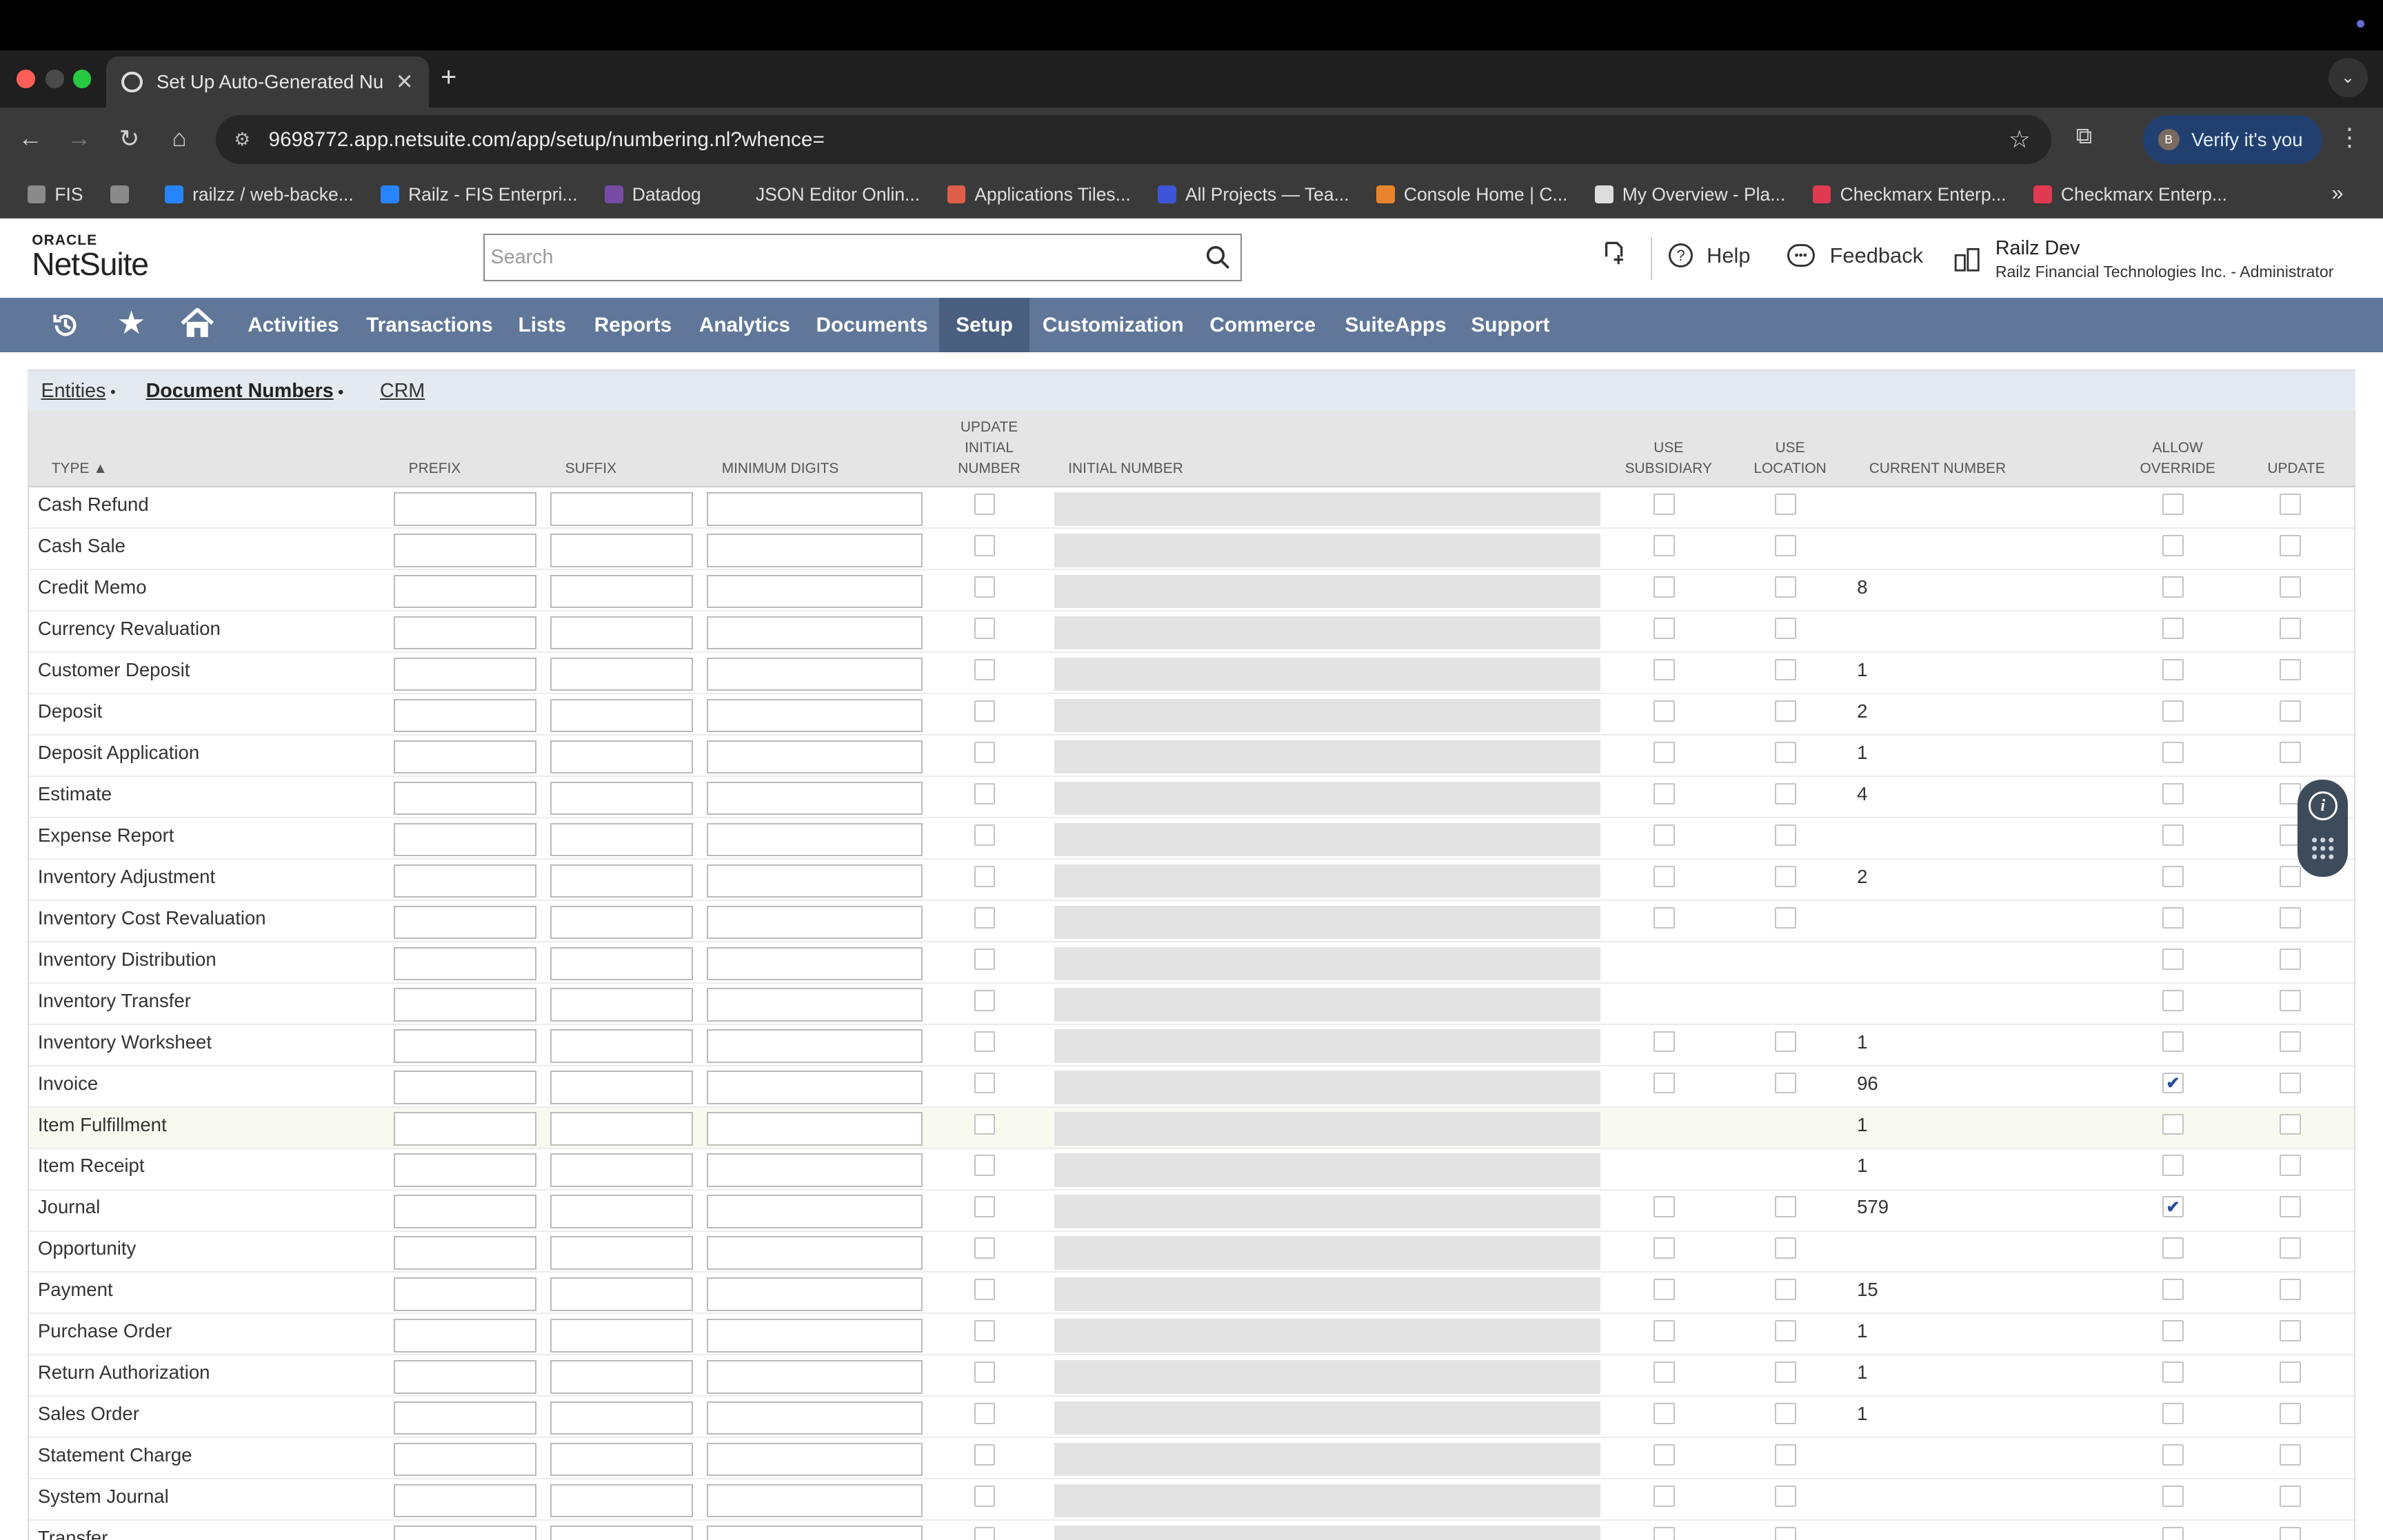  I want to click on menu-customization: Customization, so click(1113, 325).